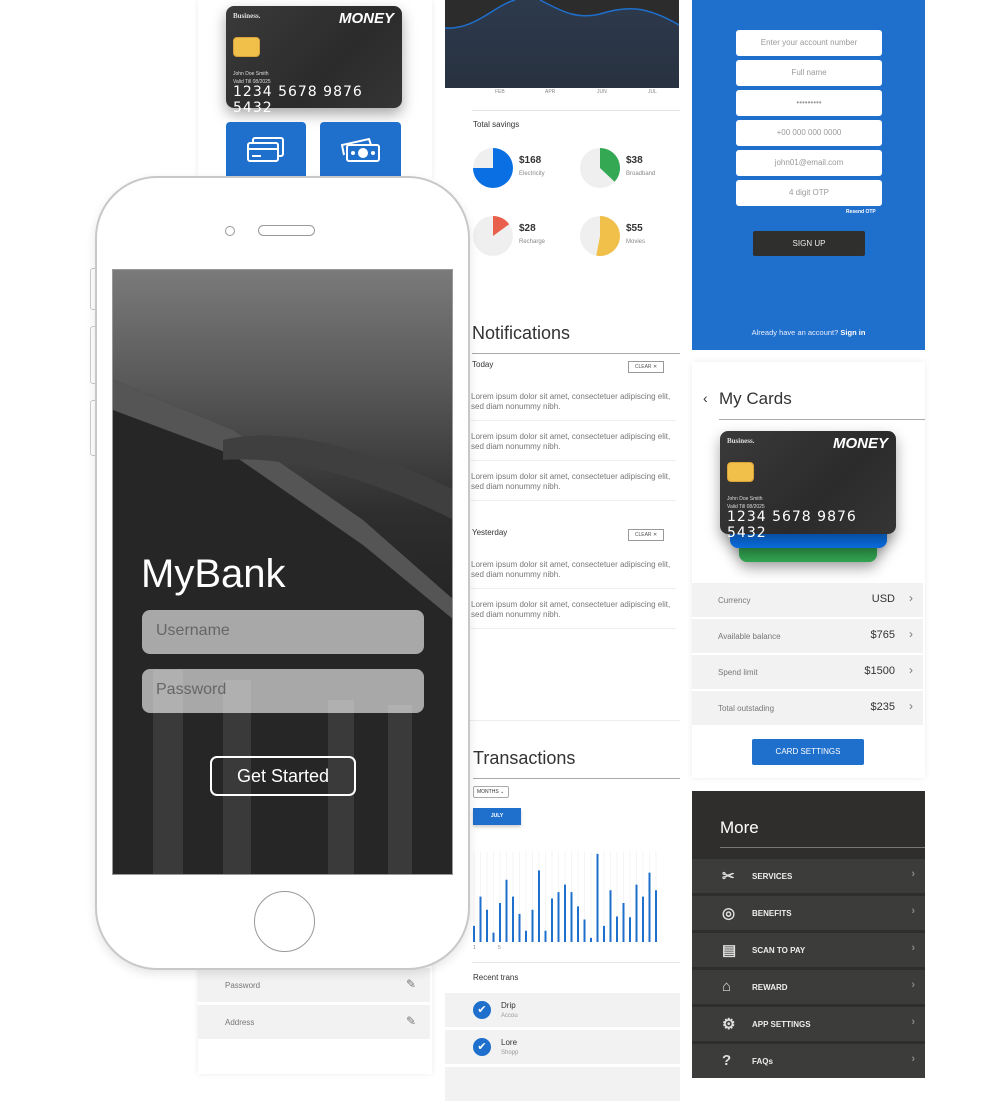  I want to click on cards-tile, so click(266, 150).